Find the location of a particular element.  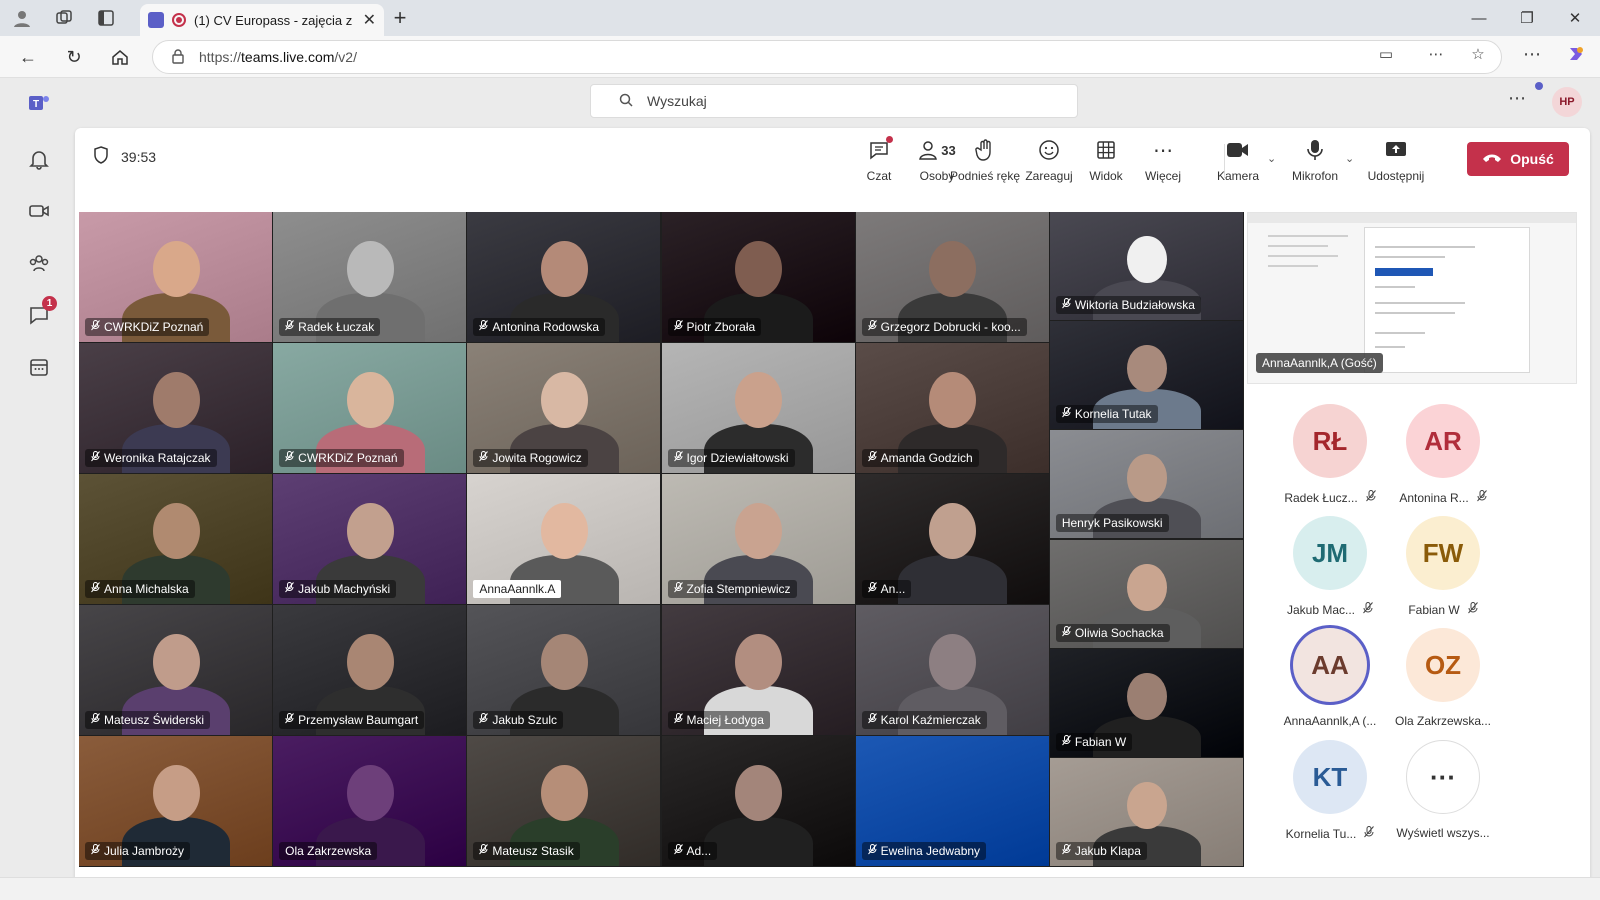

activity-bell-icon is located at coordinates (39, 159).